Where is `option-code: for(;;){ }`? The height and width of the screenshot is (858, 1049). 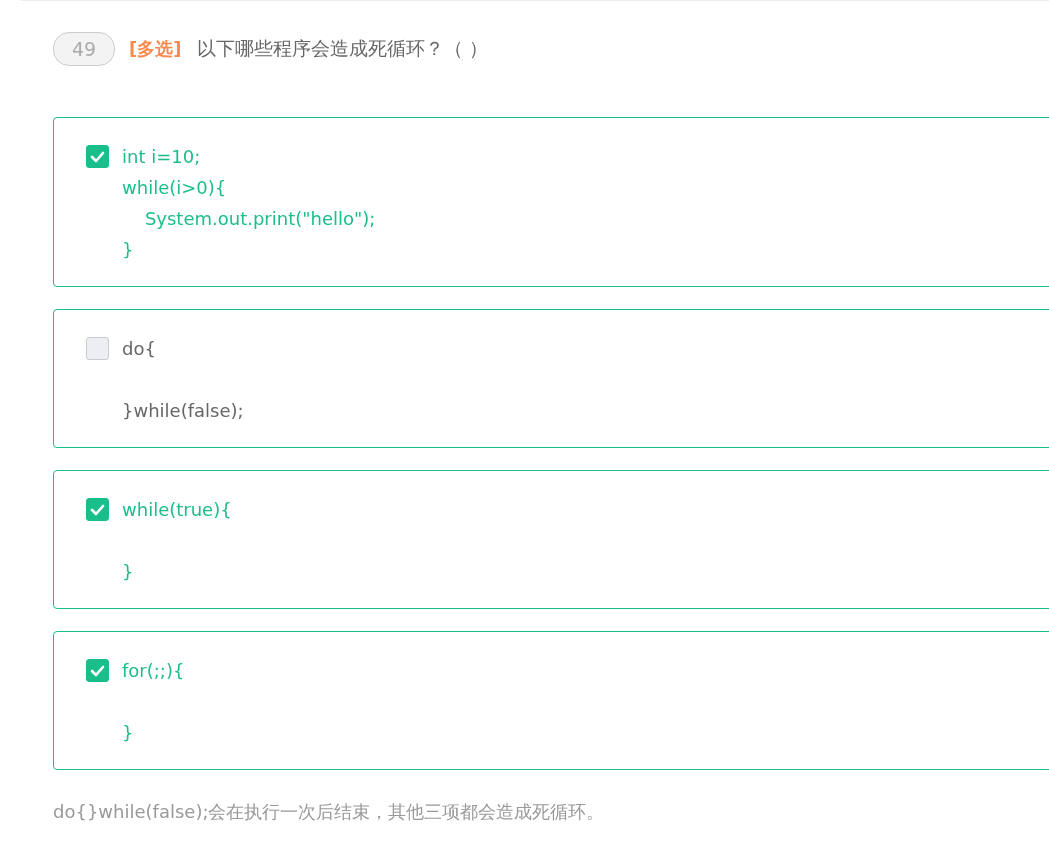
option-code: for(;;){ } is located at coordinates (153, 702).